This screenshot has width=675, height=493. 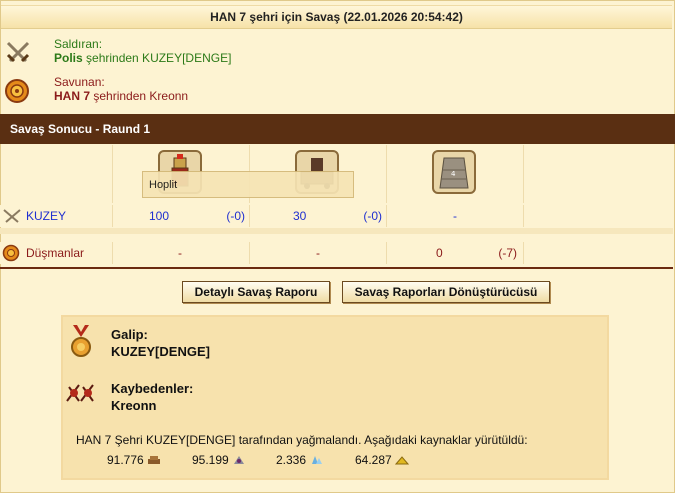 I want to click on fallen-soldiers-icon, so click(x=81, y=394).